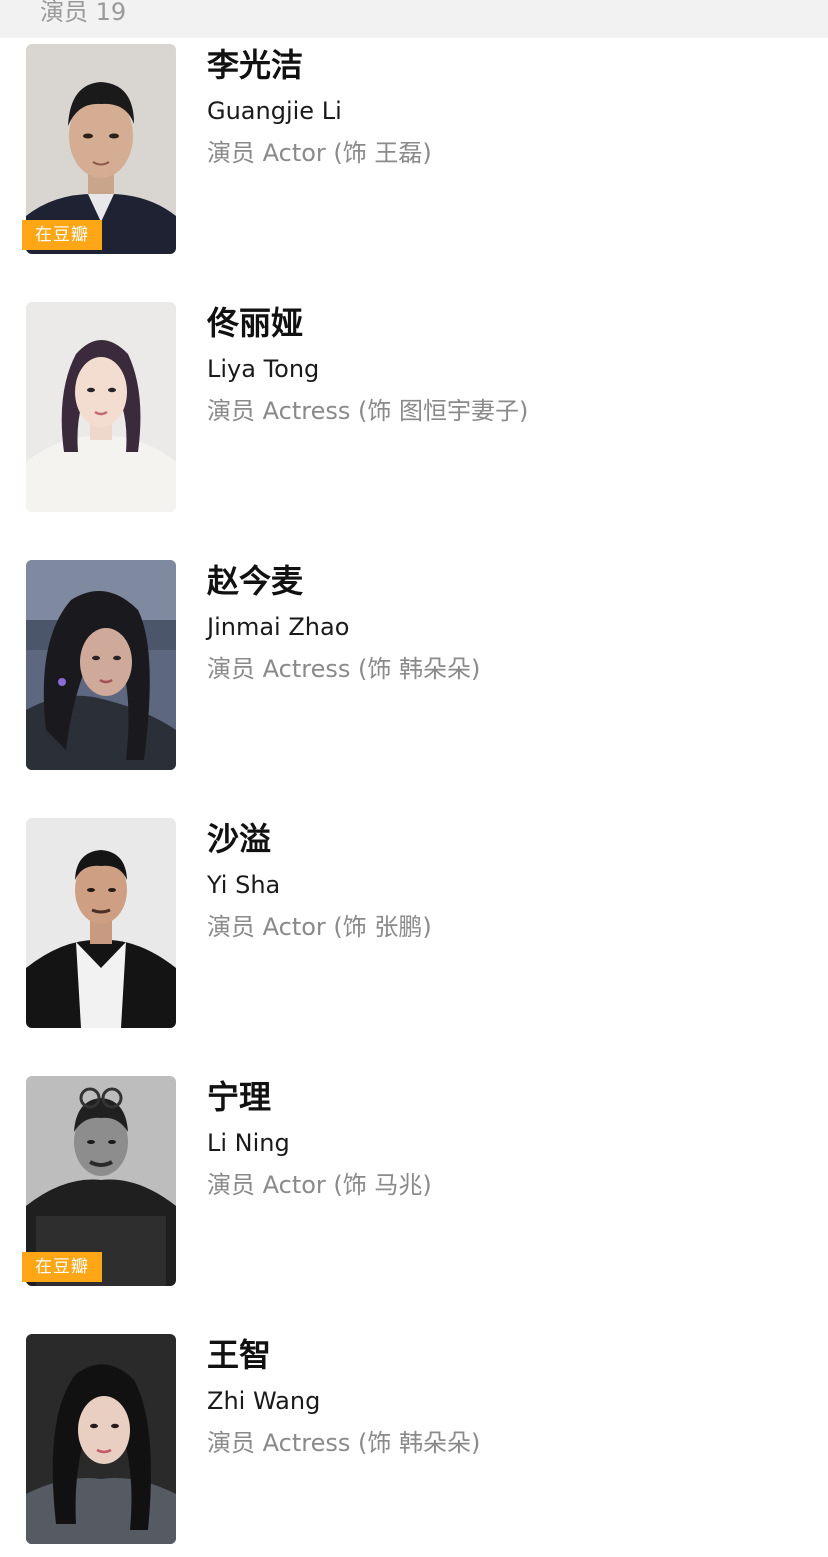  I want to click on cast-count-label: 演员 19, so click(83, 13).